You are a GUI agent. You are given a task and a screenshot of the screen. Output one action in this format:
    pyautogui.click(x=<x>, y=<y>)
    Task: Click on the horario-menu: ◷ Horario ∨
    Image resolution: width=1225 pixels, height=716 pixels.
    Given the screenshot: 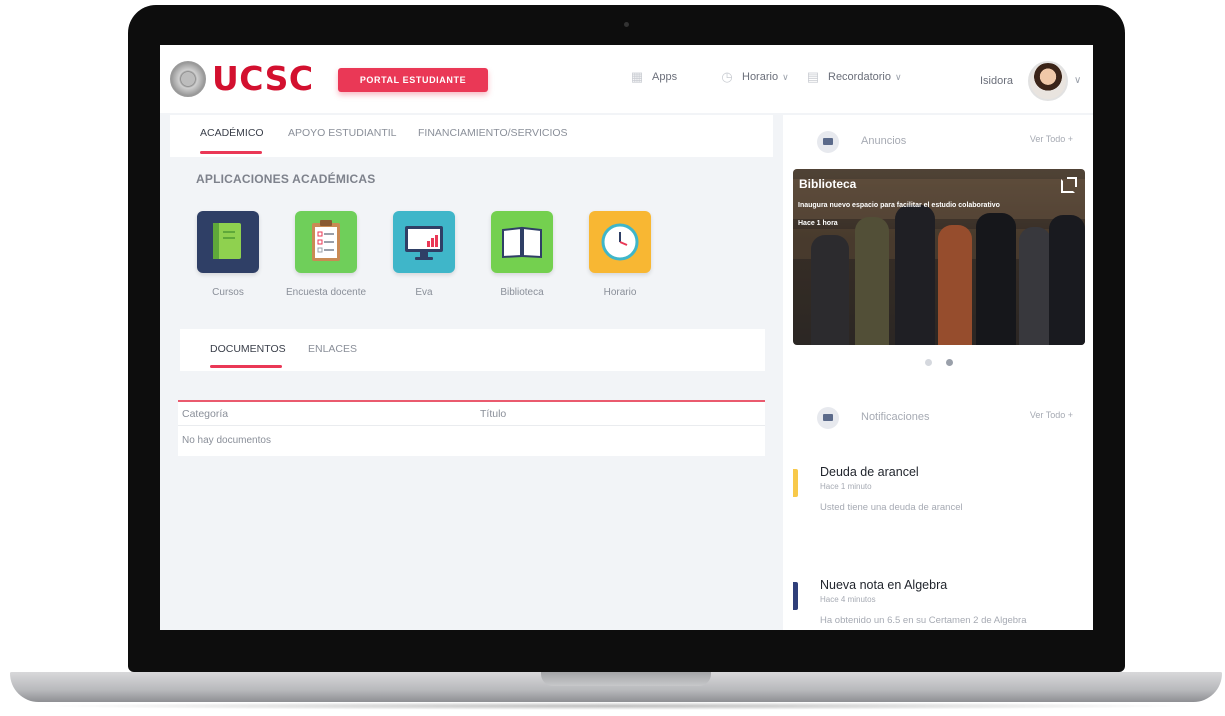 What is the action you would take?
    pyautogui.click(x=754, y=76)
    